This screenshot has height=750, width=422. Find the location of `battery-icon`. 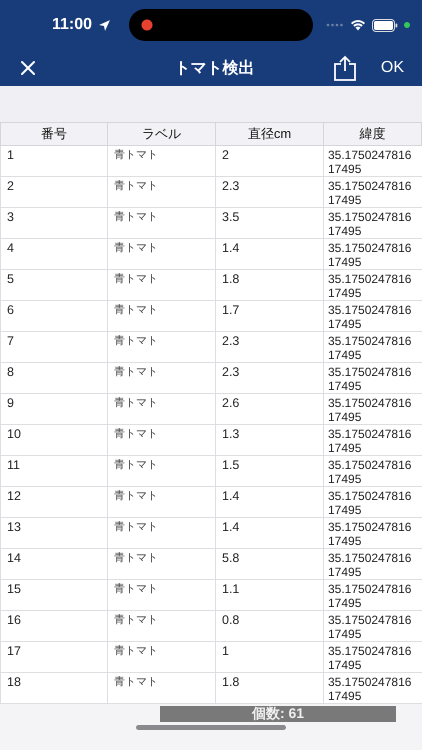

battery-icon is located at coordinates (385, 25).